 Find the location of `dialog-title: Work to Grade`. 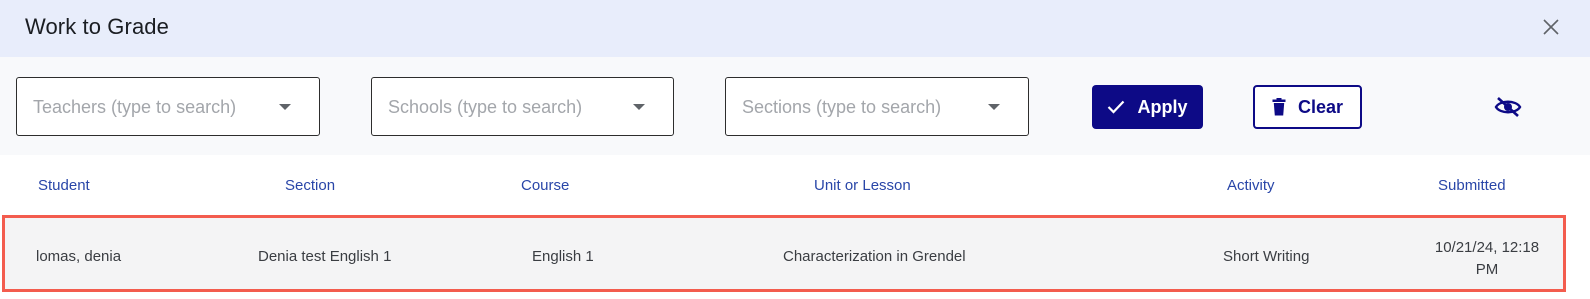

dialog-title: Work to Grade is located at coordinates (97, 26).